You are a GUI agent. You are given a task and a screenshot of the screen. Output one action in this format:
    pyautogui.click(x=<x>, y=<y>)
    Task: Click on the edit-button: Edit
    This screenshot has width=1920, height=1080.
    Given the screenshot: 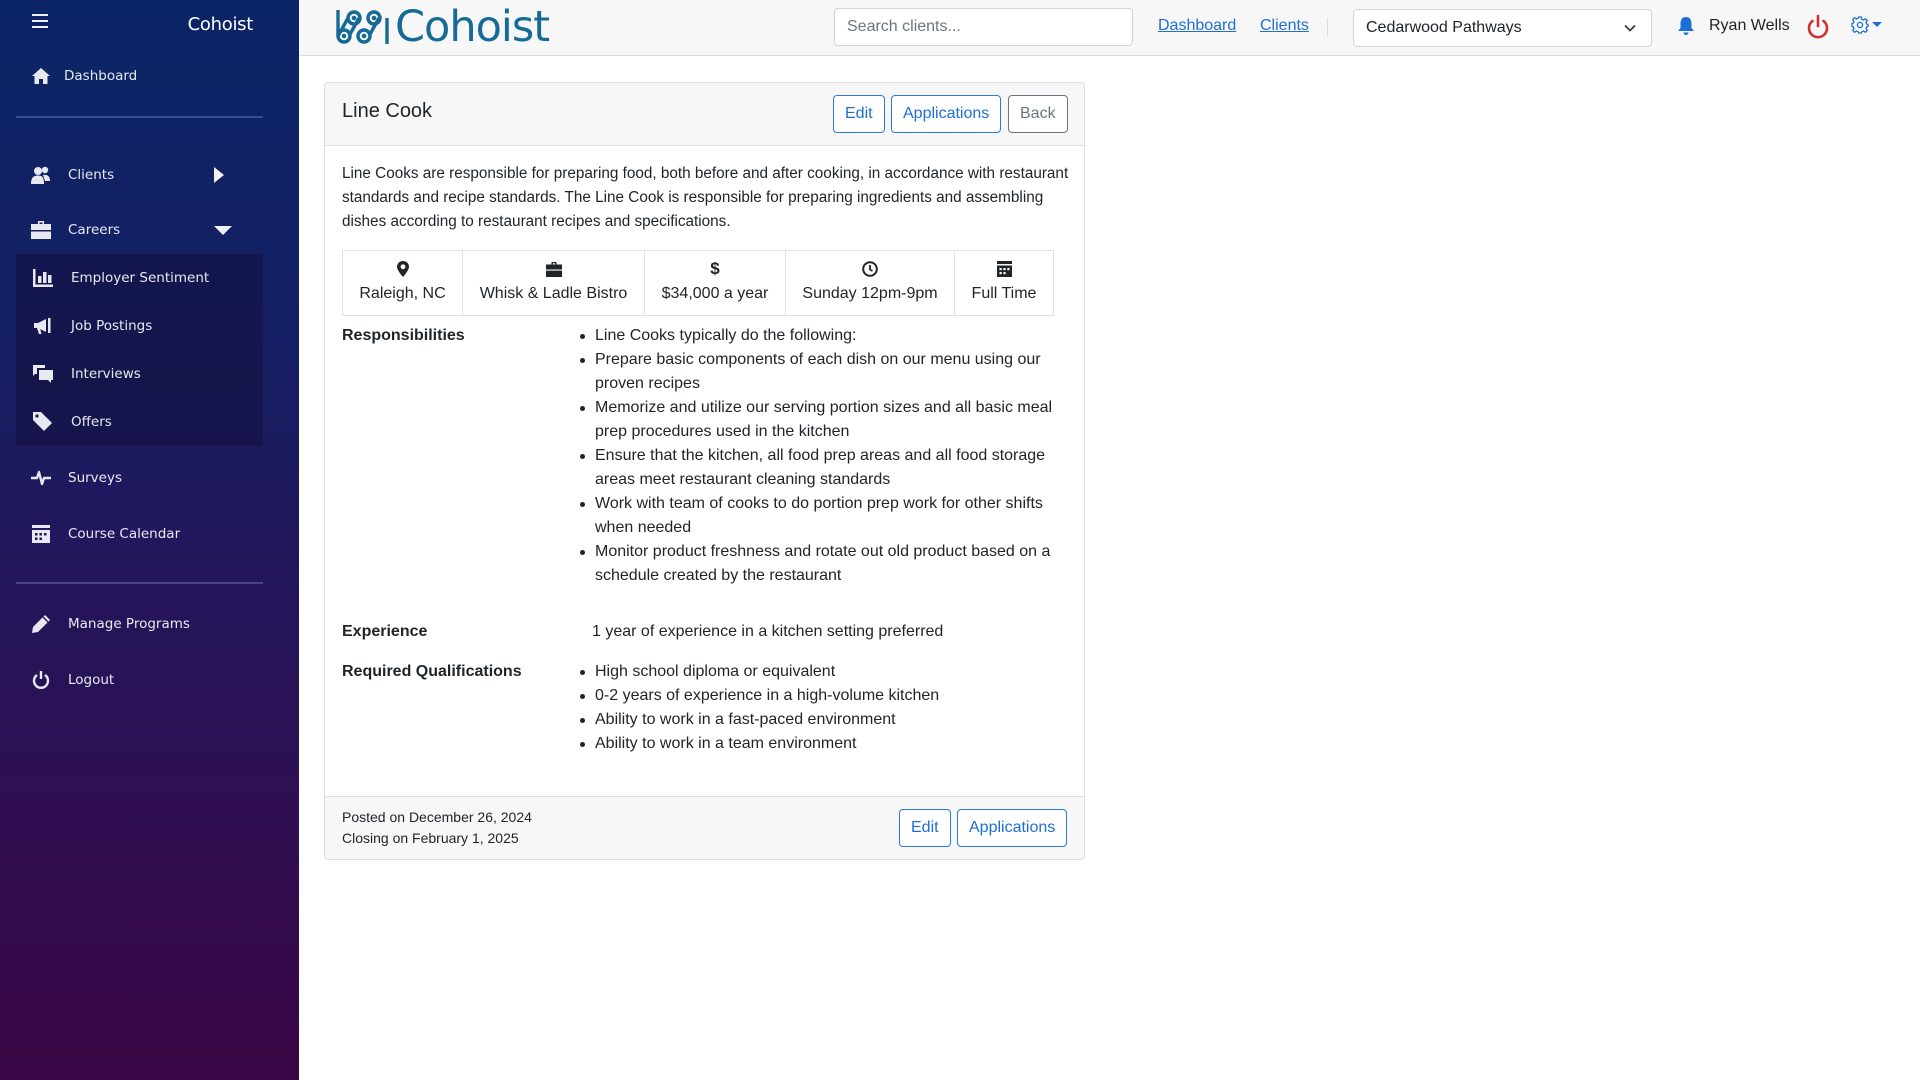 What is the action you would take?
    pyautogui.click(x=859, y=114)
    